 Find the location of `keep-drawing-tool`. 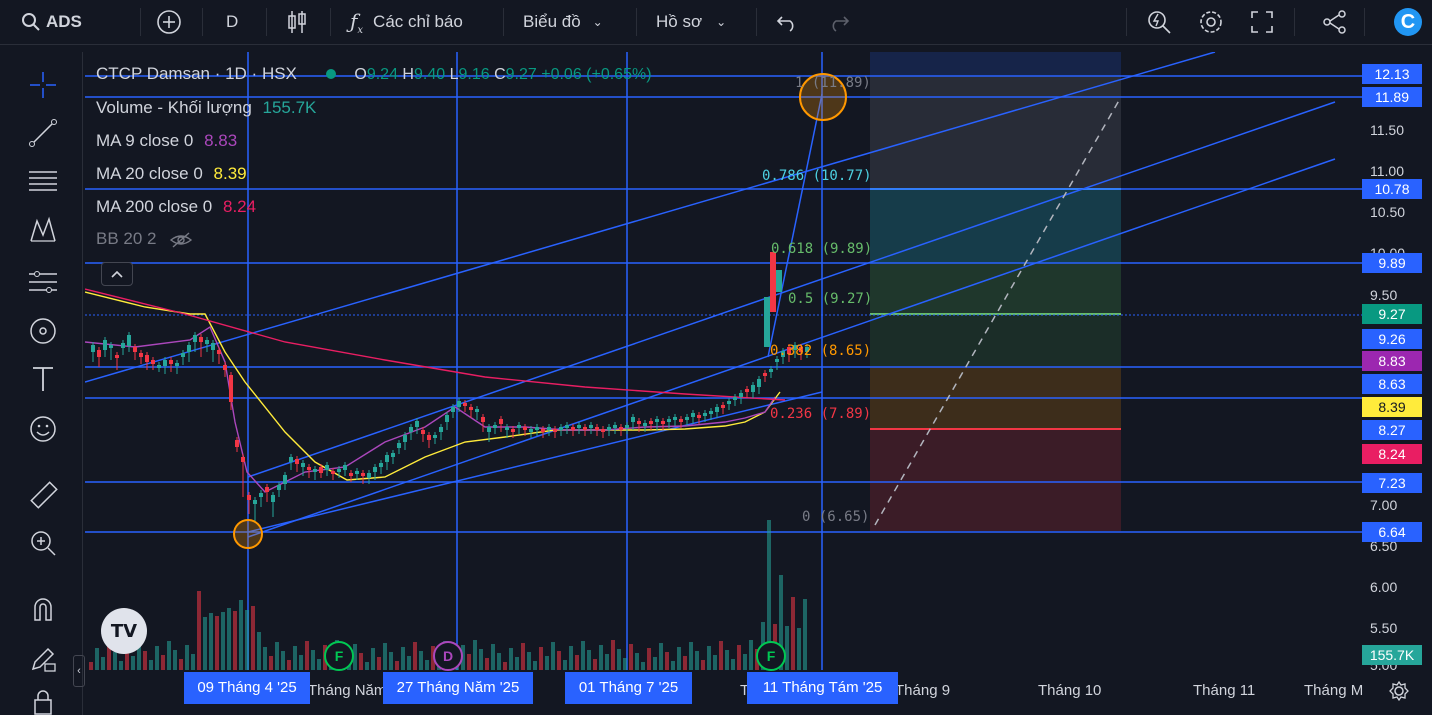

keep-drawing-tool is located at coordinates (43, 659).